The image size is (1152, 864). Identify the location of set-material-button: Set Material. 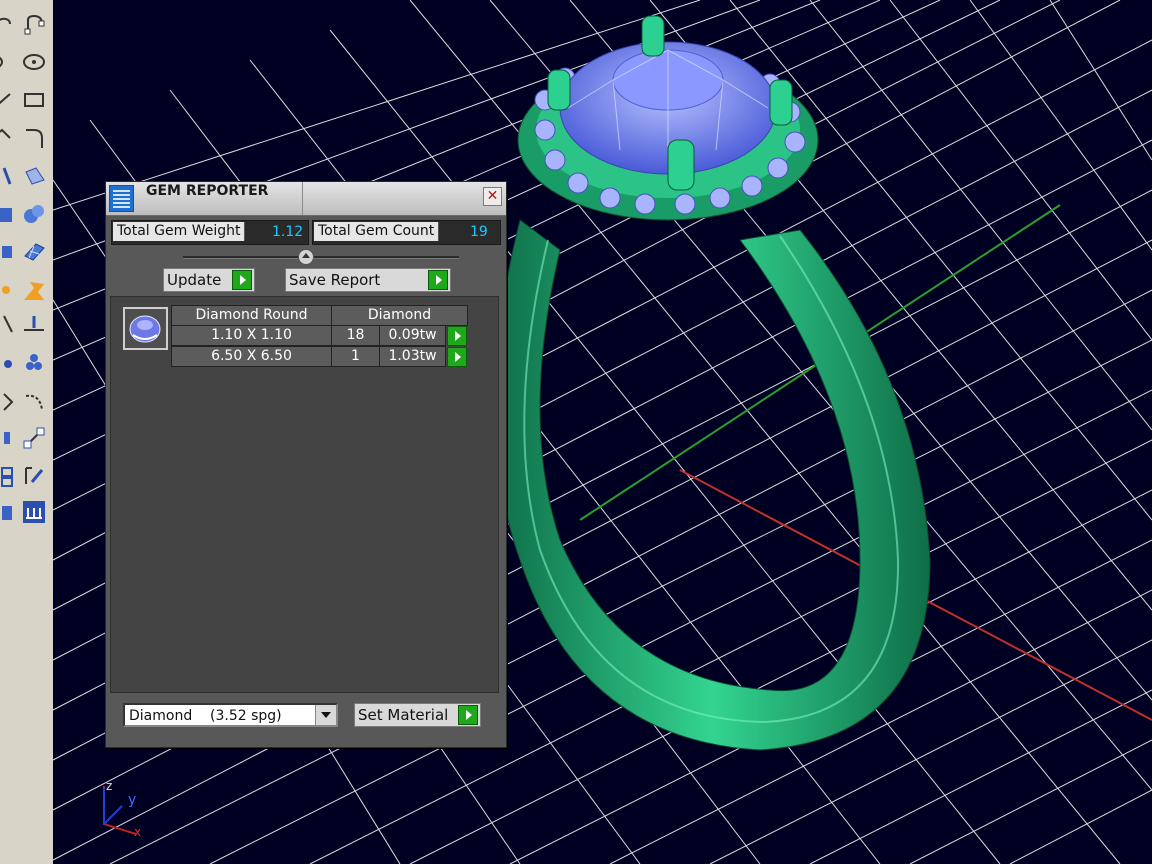
(417, 715).